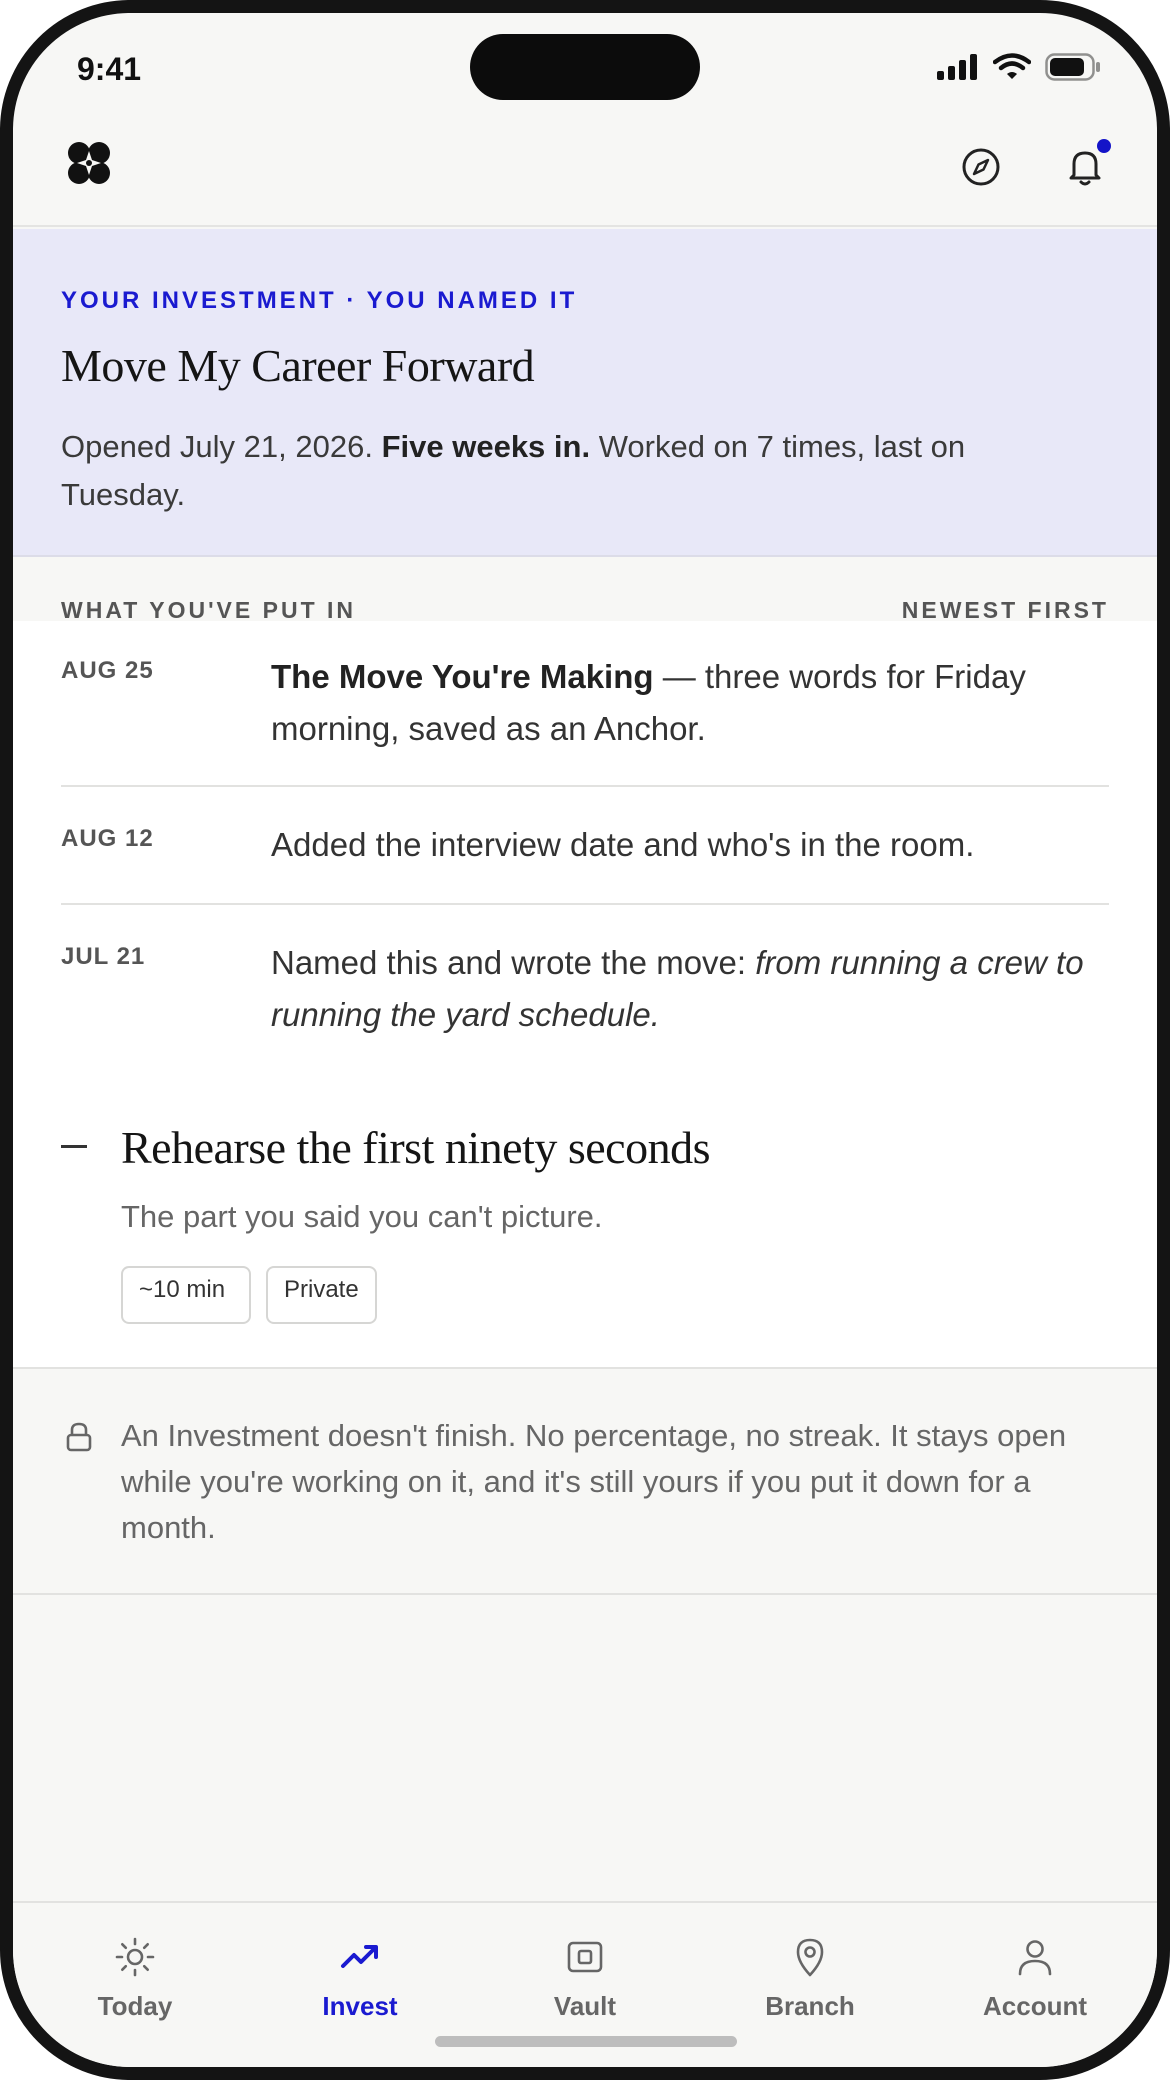 Image resolution: width=1170 pixels, height=2080 pixels. Describe the element at coordinates (1035, 1978) in the screenshot. I see `tab-account: Account` at that location.